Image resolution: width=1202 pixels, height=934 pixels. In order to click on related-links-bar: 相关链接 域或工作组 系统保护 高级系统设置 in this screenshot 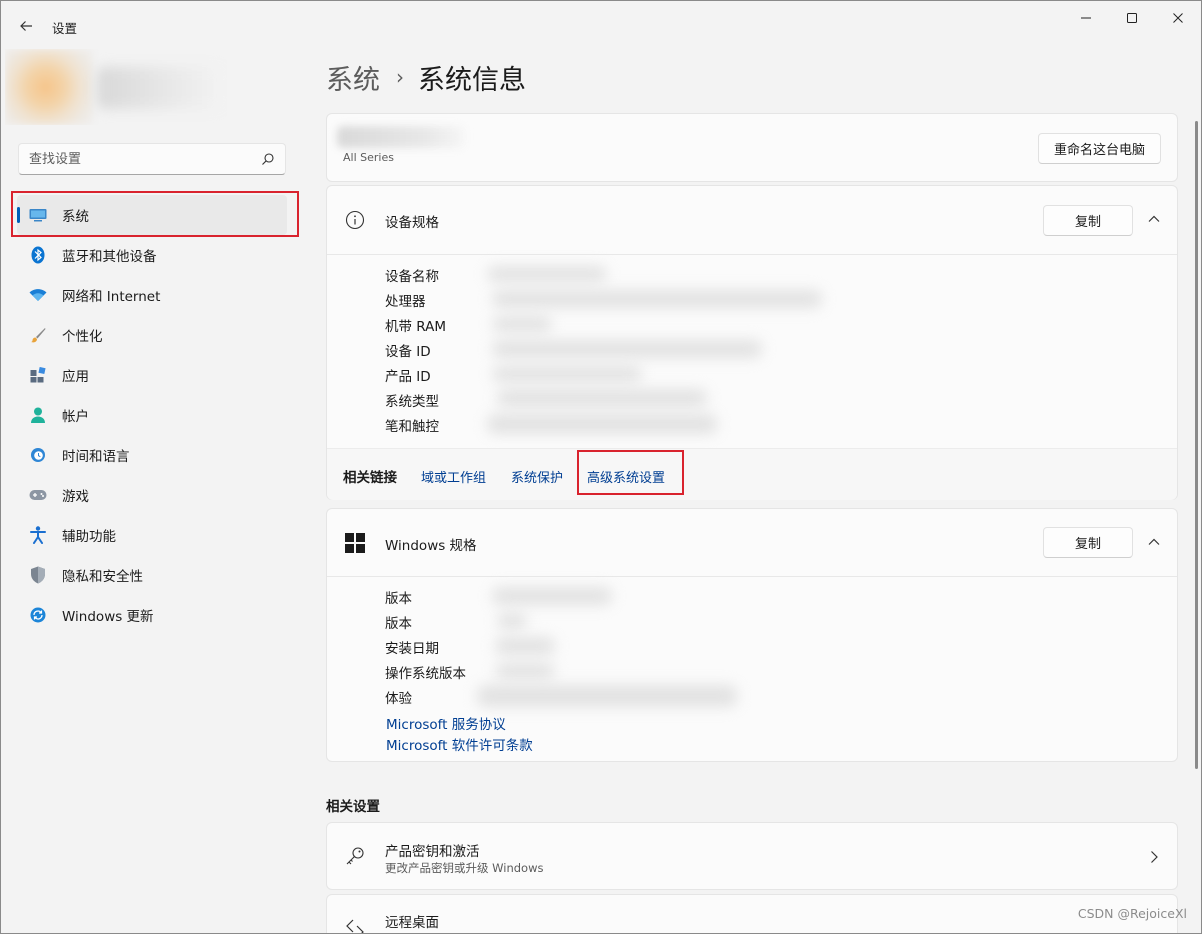, I will do `click(752, 474)`.